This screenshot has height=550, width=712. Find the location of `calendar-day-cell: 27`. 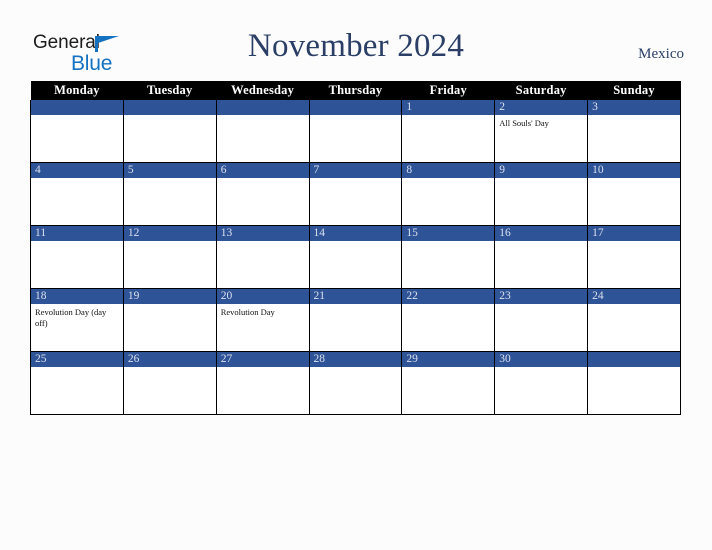

calendar-day-cell: 27 is located at coordinates (262, 383).